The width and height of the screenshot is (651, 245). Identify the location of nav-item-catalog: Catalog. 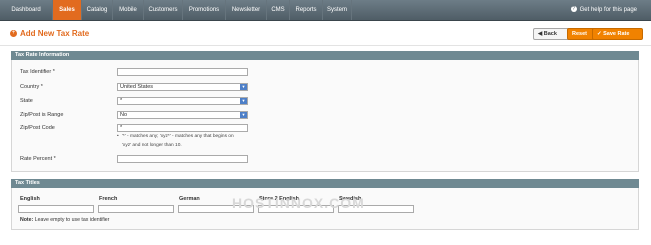
(97, 10).